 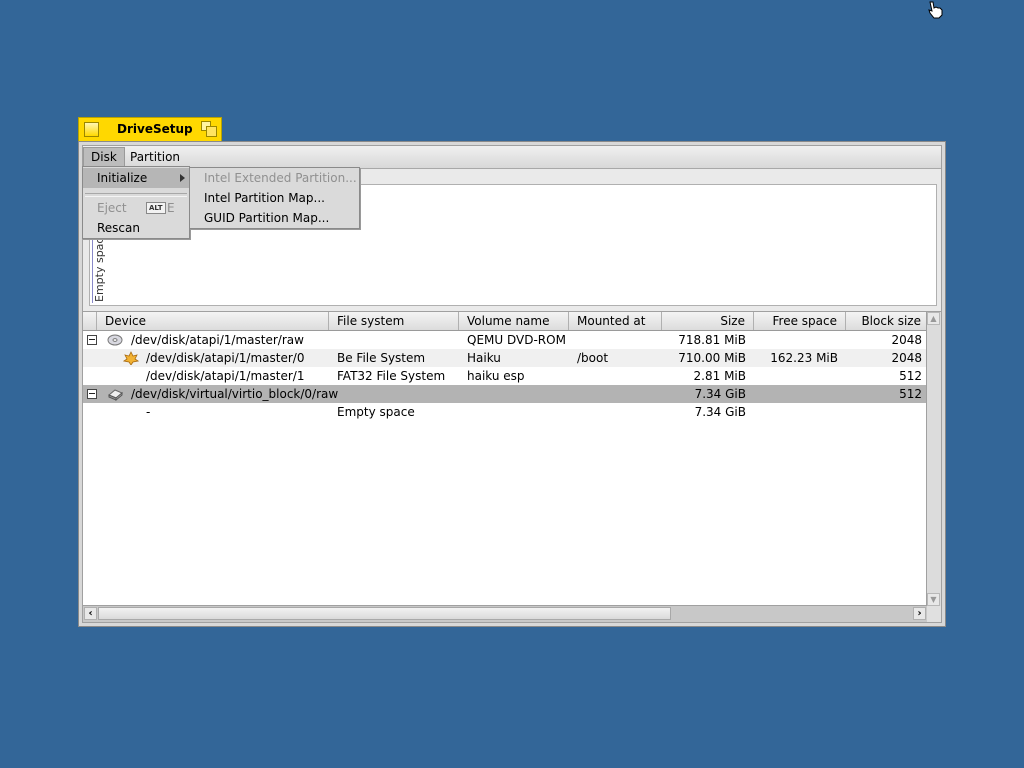 I want to click on menu-item-eject: Eject ALT E, so click(x=136, y=208).